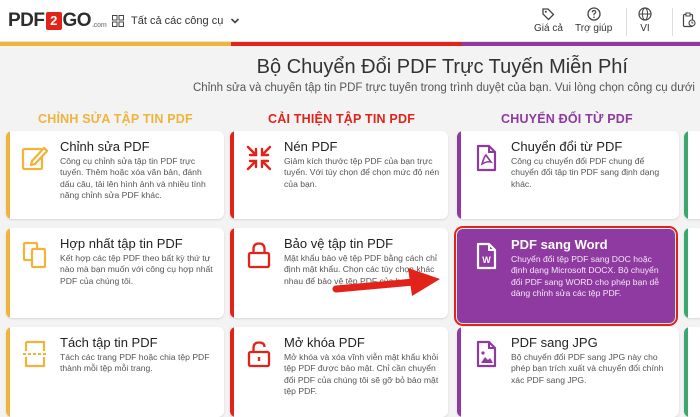  What do you see at coordinates (342, 119) in the screenshot?
I see `column-title-improve: CẢI THIỆN TẬP TIN PDF` at bounding box center [342, 119].